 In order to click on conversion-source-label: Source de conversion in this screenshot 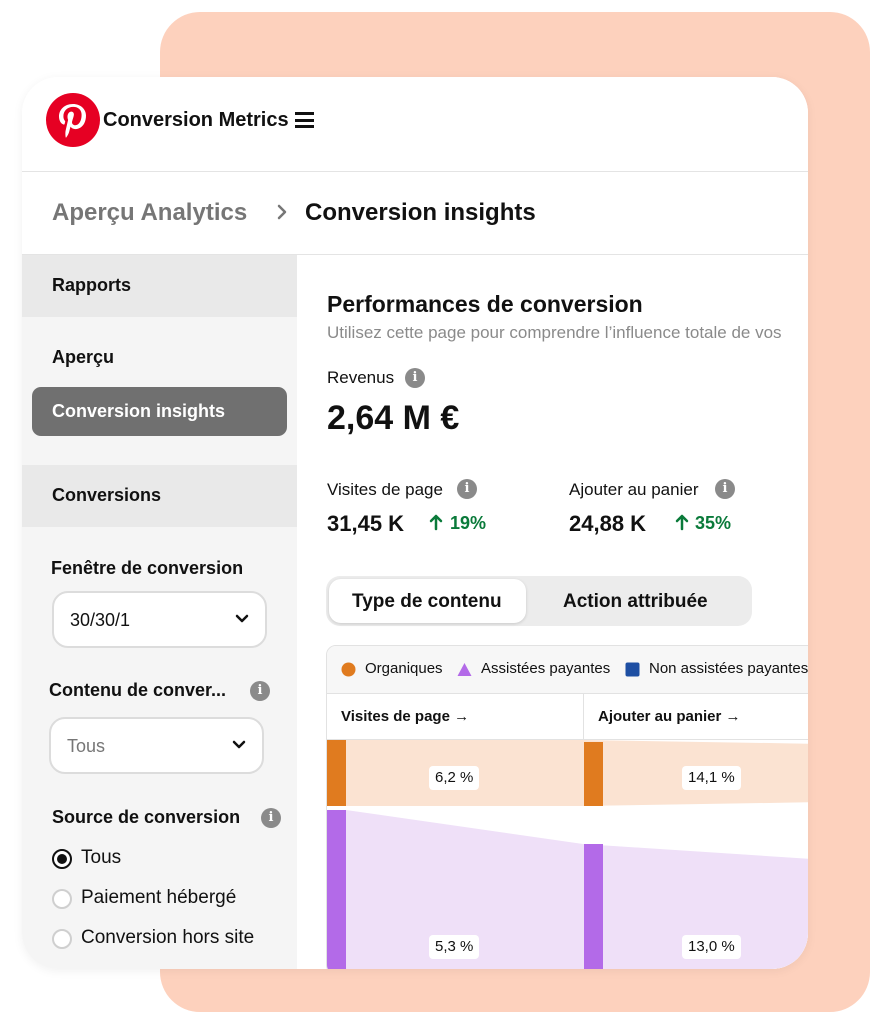, I will do `click(146, 817)`.